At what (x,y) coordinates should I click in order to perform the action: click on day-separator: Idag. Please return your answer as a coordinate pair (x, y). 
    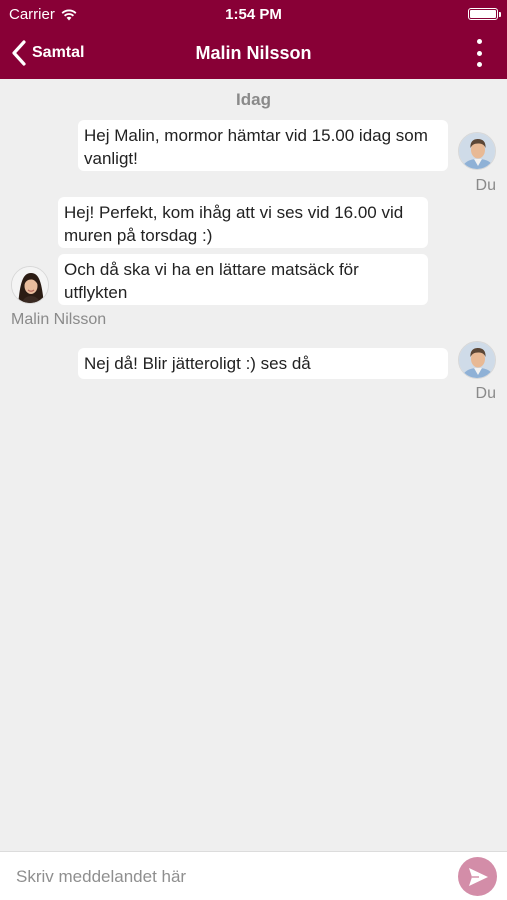
    Looking at the image, I should click on (253, 99).